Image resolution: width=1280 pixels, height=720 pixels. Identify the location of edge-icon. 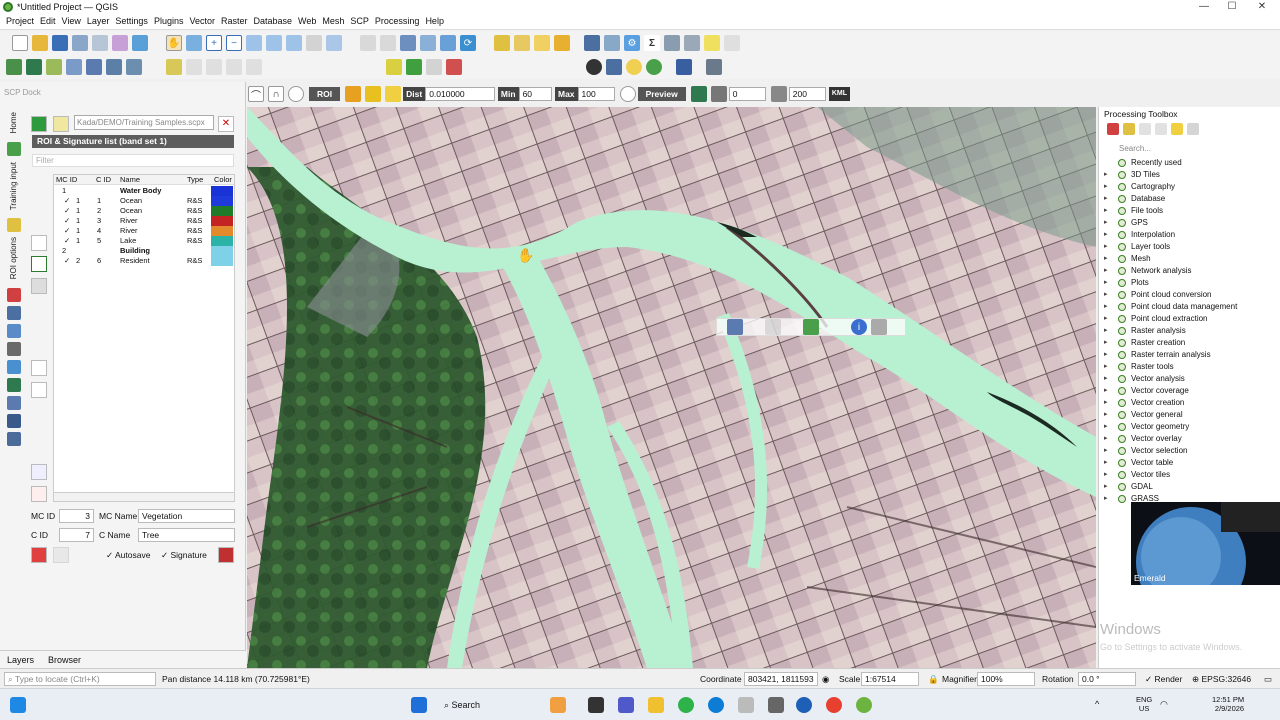
(716, 705).